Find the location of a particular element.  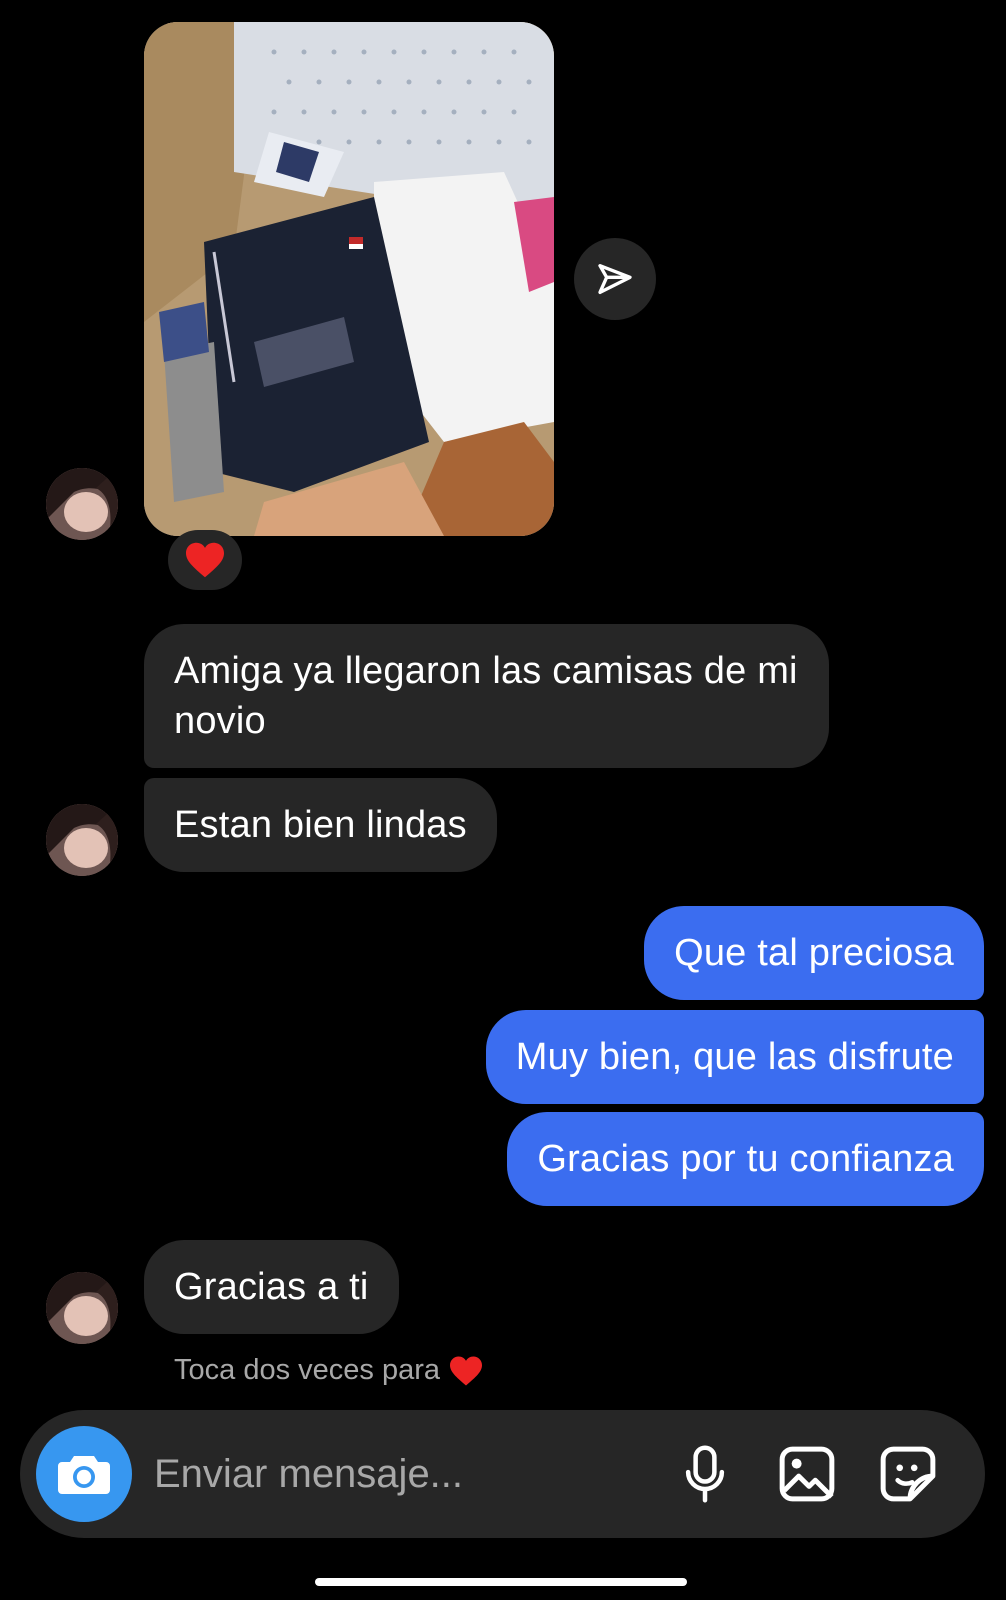

heart-reaction is located at coordinates (205, 560).